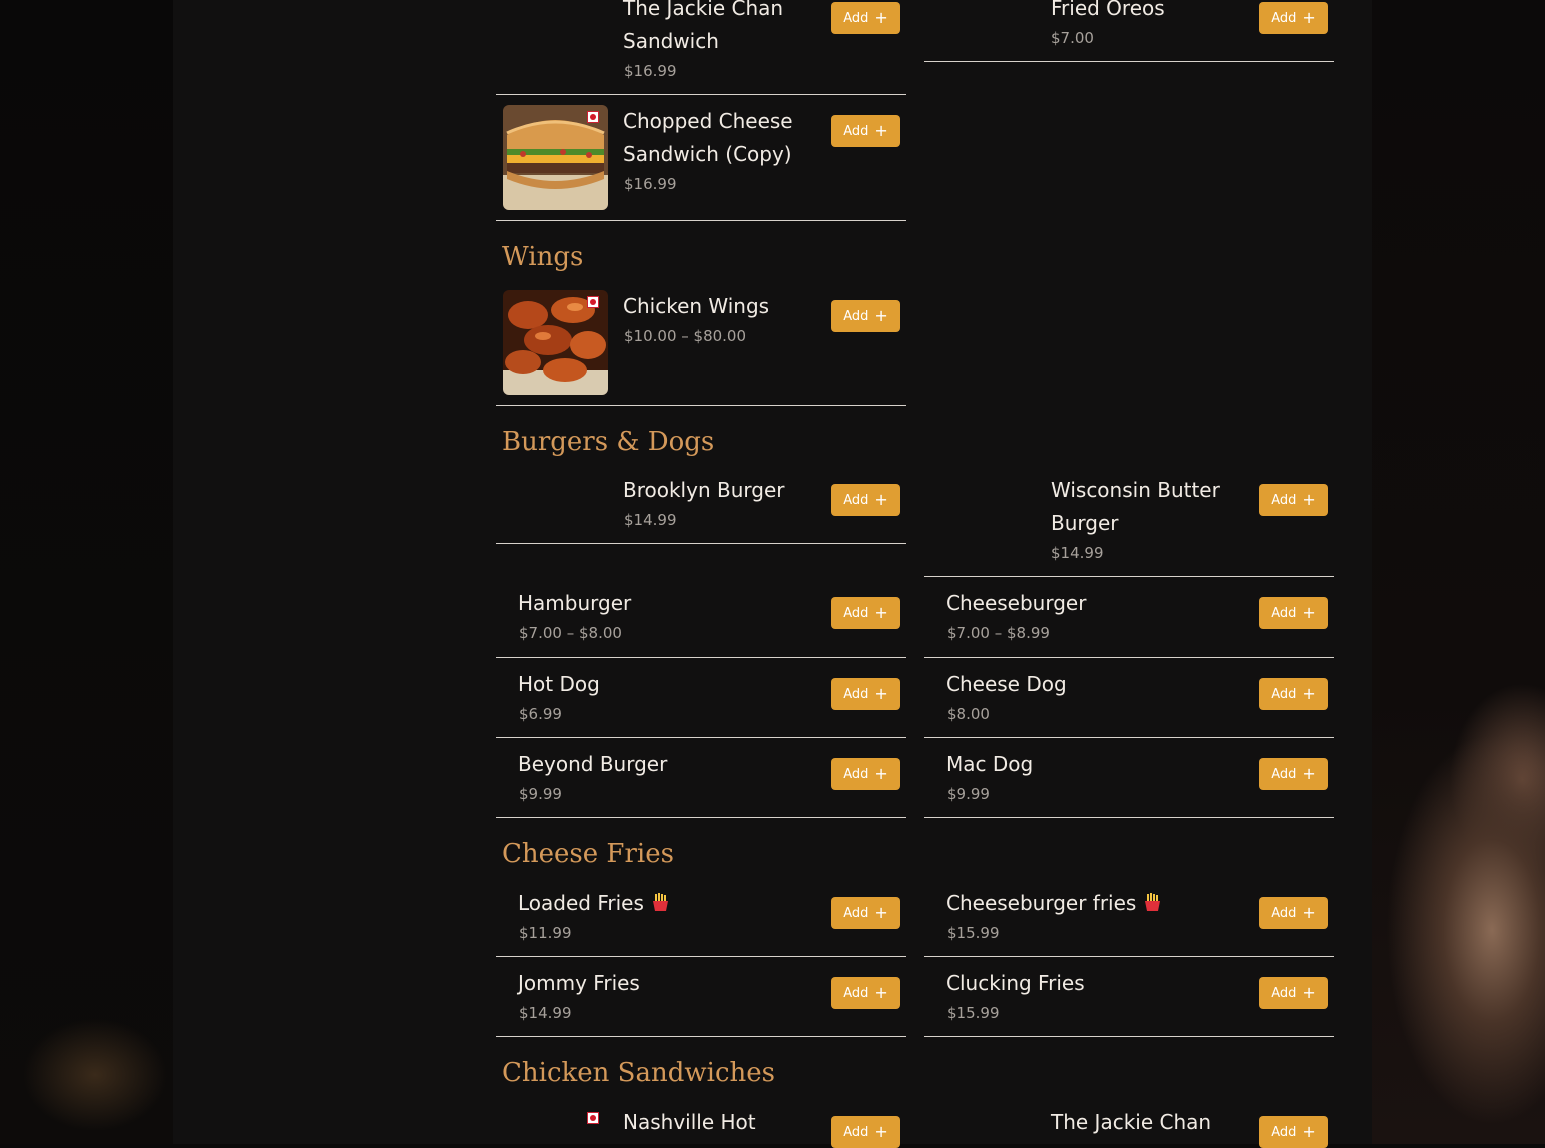 The image size is (1545, 1148). Describe the element at coordinates (1108, 10) in the screenshot. I see `item-name: Fried Oreos` at that location.